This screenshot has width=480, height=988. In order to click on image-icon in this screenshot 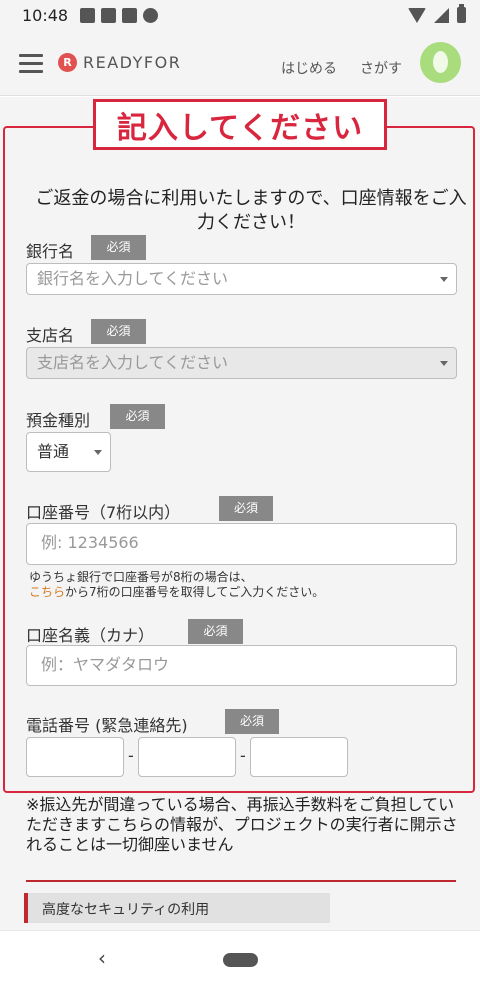, I will do `click(87, 15)`.